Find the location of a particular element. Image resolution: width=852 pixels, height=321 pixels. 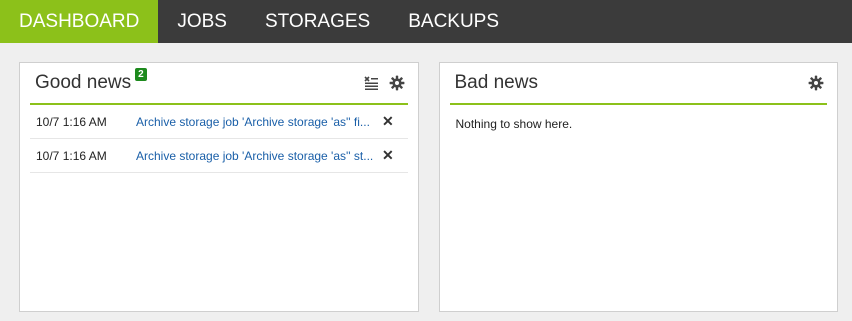

bad-news-empty-text: Nothing to show here. is located at coordinates (514, 124).